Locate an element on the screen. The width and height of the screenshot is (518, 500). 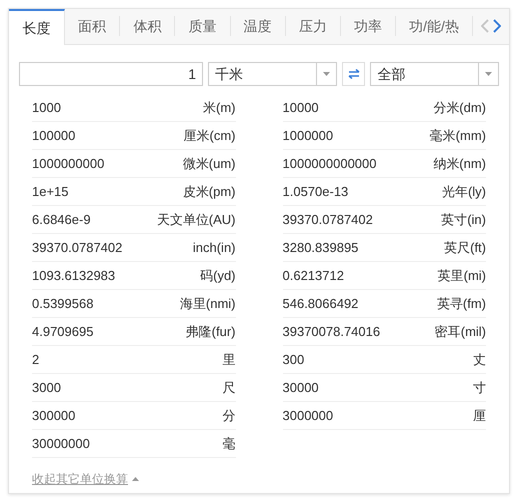
result-value: 3000000 is located at coordinates (308, 415).